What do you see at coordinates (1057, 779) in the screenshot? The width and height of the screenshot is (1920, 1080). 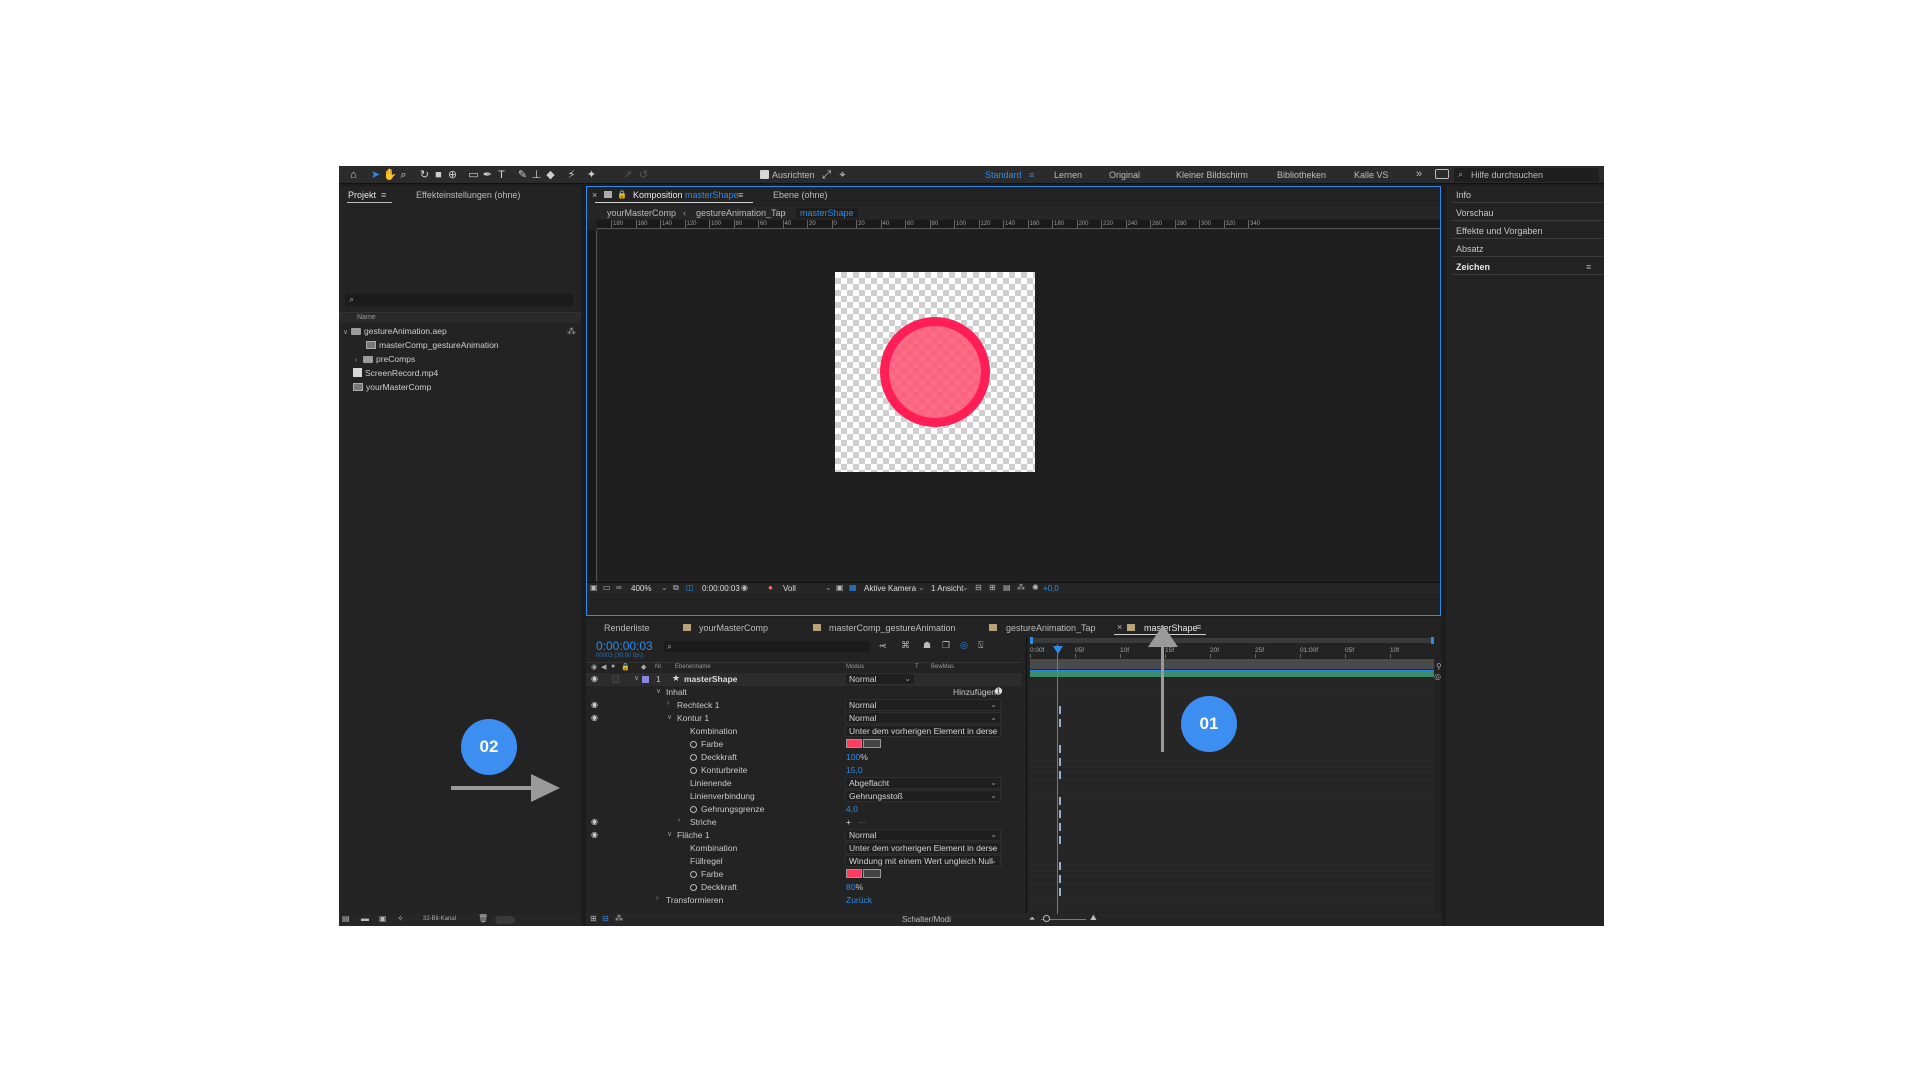 I see `playhead-line` at bounding box center [1057, 779].